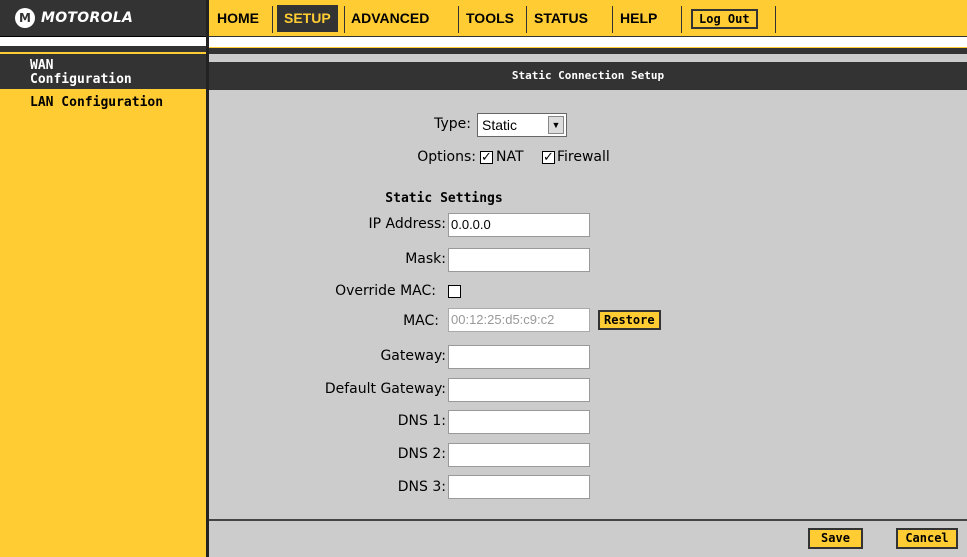  What do you see at coordinates (519, 357) in the screenshot?
I see `gateway-input` at bounding box center [519, 357].